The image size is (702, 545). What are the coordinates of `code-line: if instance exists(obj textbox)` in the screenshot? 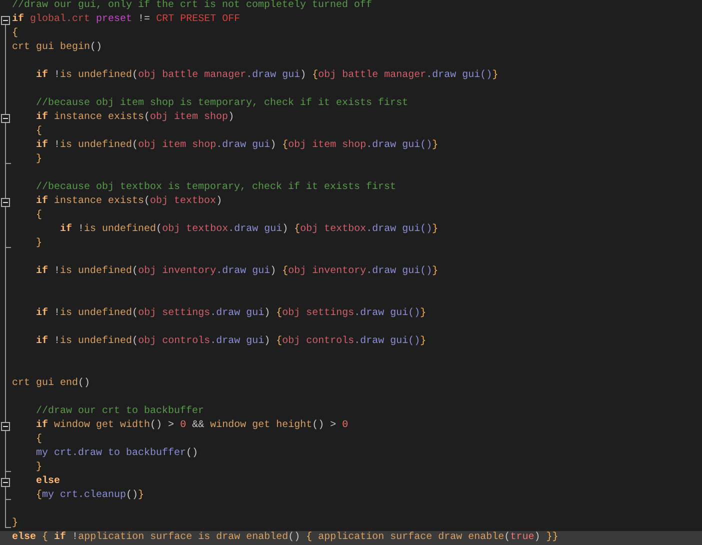 It's located at (128, 202).